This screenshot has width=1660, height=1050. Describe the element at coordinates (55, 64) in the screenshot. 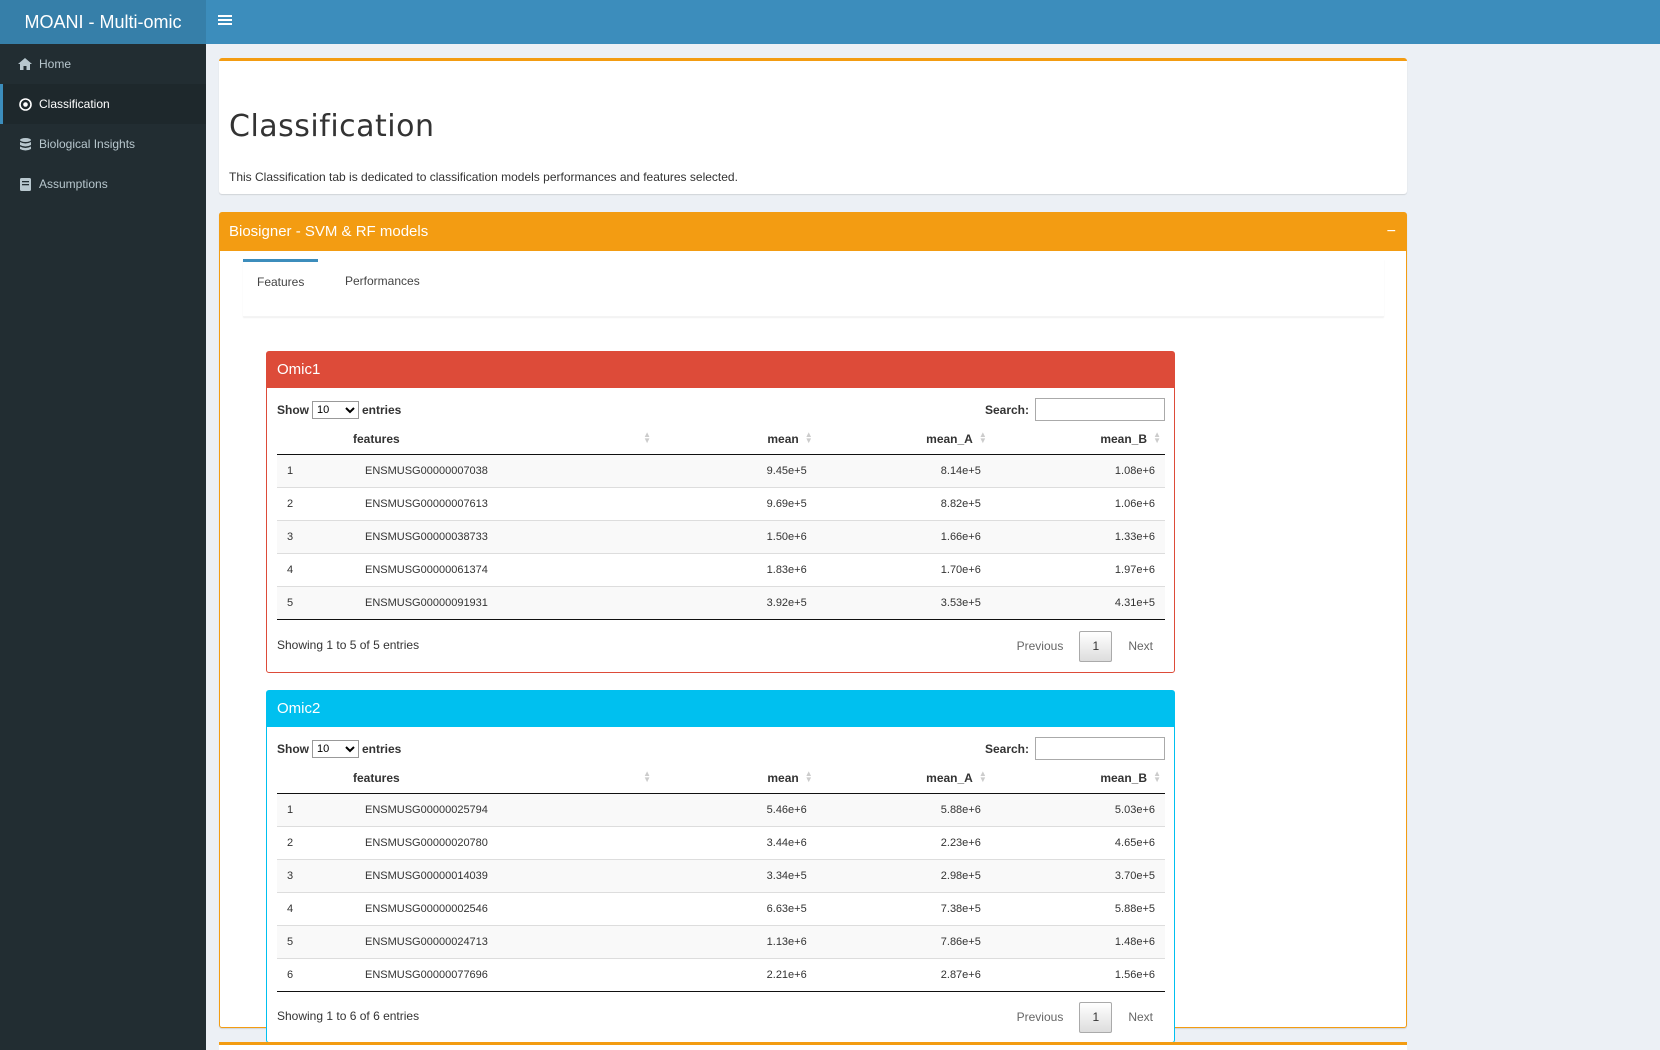

I see `sidebar-item-label: Home` at that location.